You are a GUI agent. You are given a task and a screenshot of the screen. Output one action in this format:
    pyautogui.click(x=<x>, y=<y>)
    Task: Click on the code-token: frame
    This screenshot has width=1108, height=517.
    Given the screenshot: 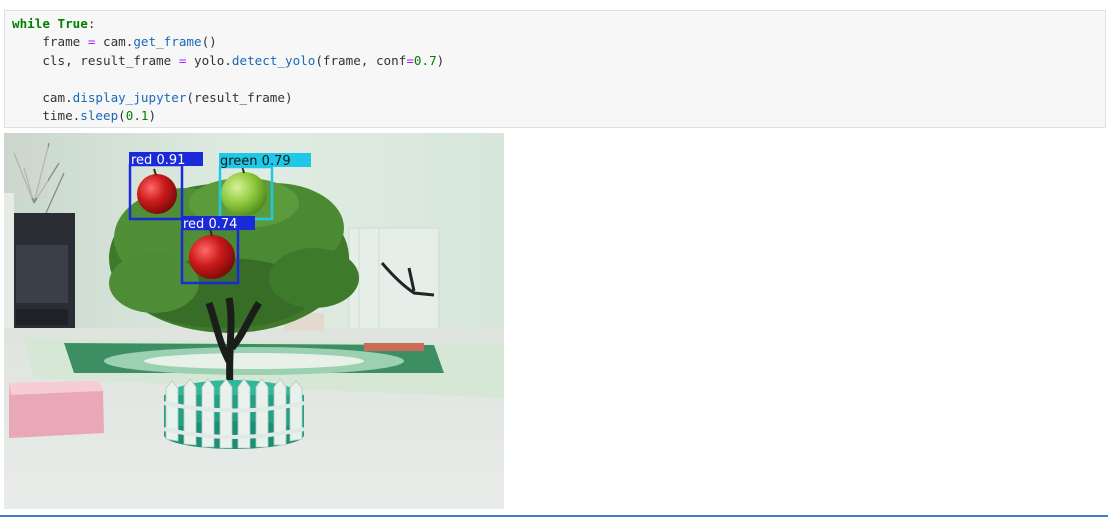 What is the action you would take?
    pyautogui.click(x=50, y=42)
    